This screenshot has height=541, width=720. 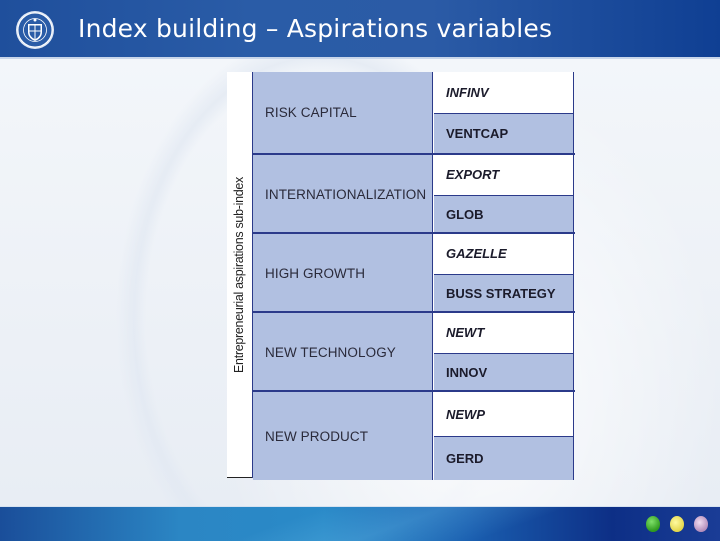 I want to click on yellow-bud-icon, so click(x=677, y=524).